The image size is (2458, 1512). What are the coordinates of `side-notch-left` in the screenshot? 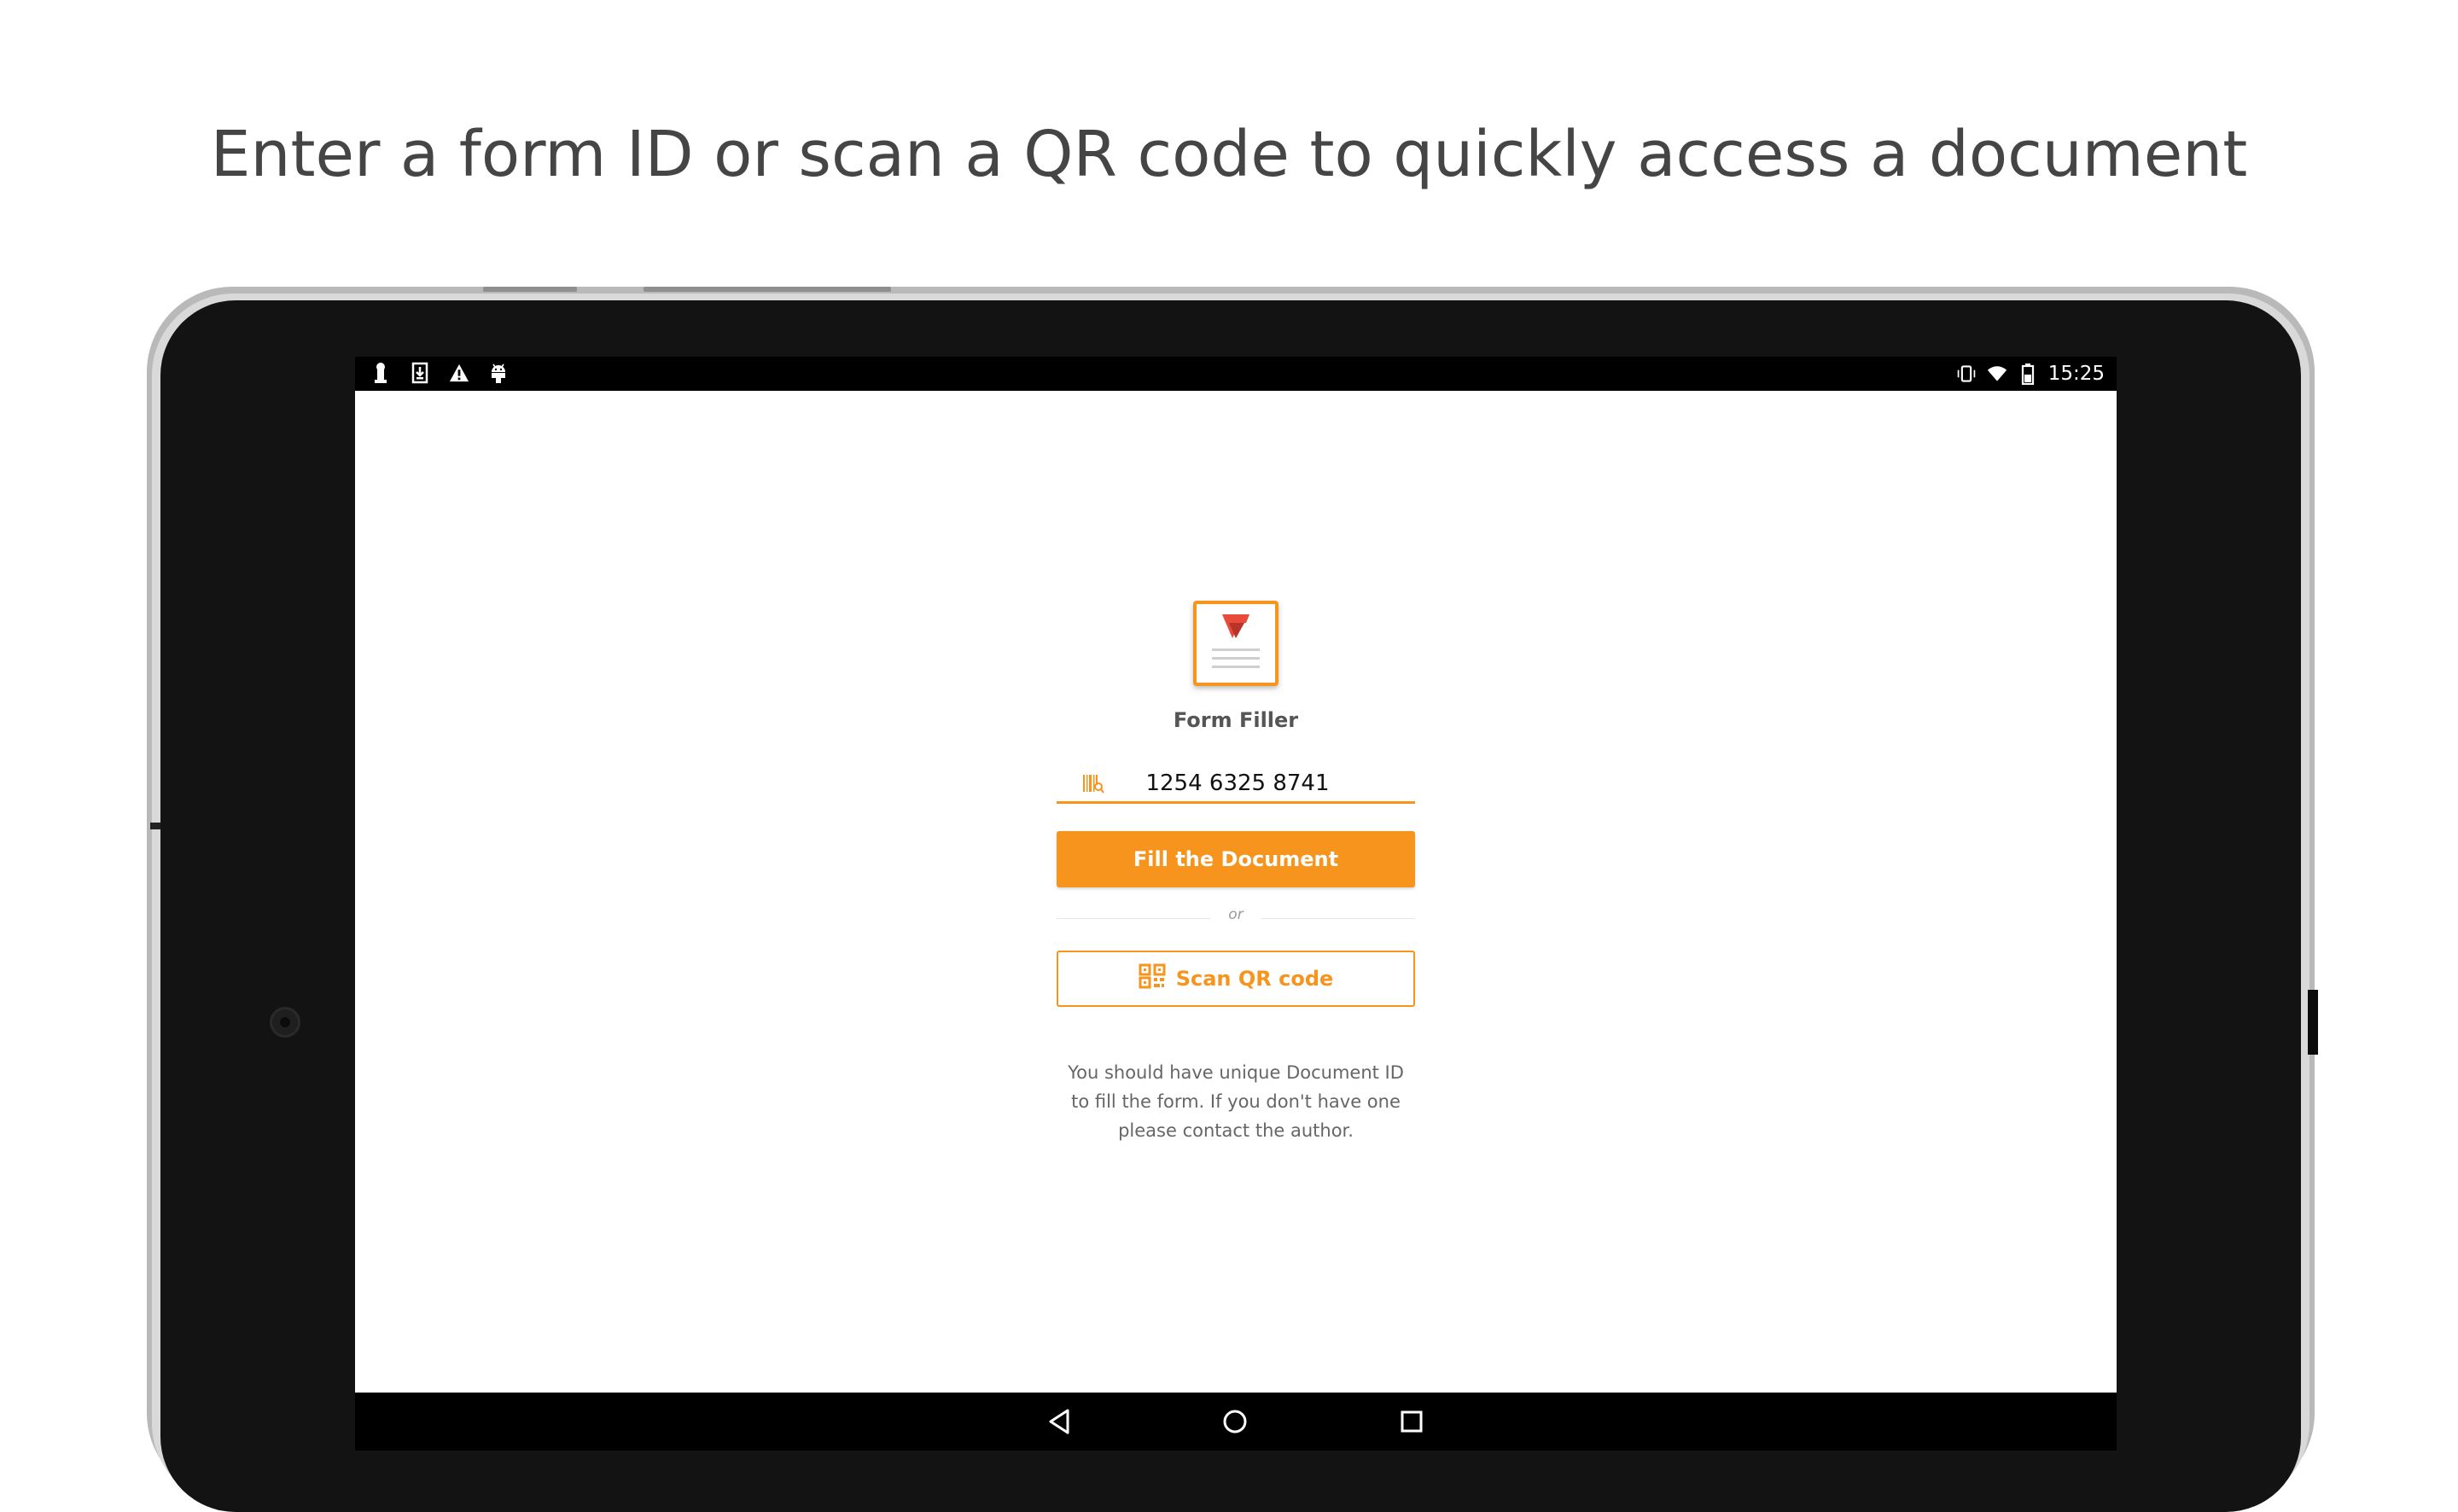 It's located at (155, 826).